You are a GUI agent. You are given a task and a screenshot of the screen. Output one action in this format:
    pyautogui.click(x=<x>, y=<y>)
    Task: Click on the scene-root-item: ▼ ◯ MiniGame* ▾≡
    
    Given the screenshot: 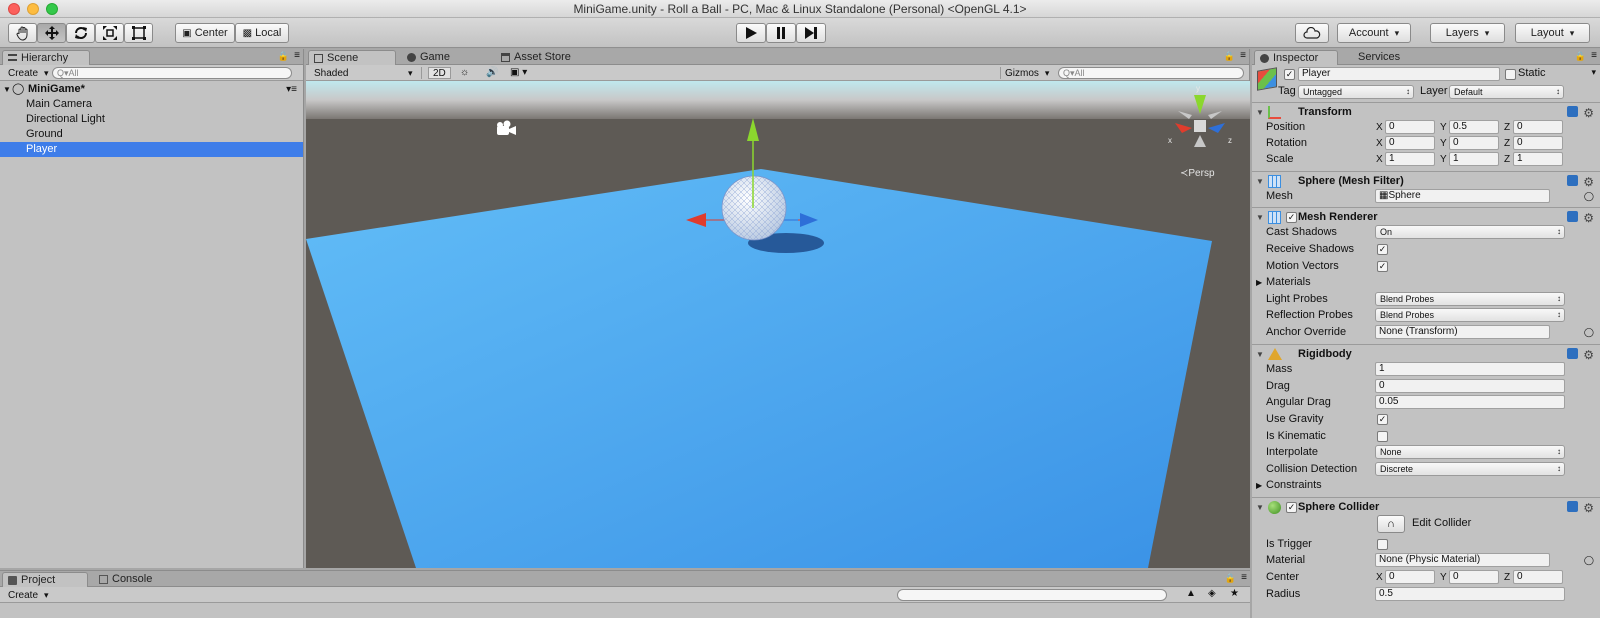 What is the action you would take?
    pyautogui.click(x=151, y=89)
    